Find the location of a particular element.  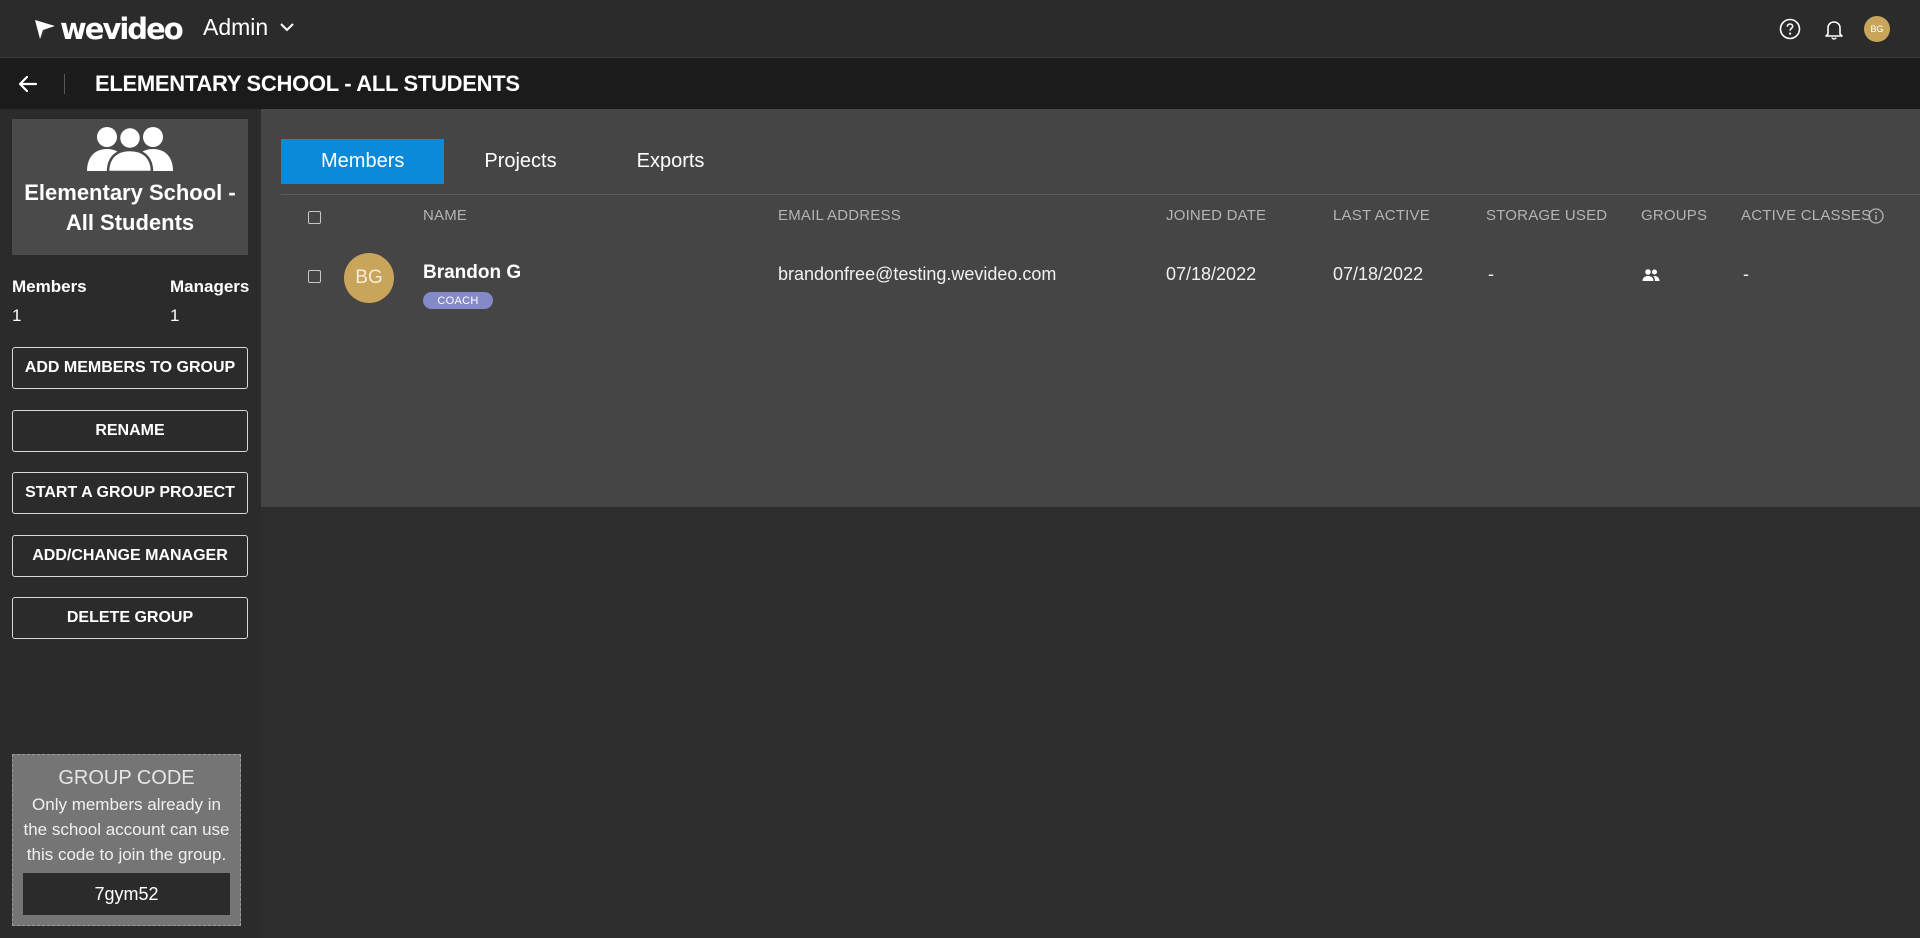

group-code-value: 7gym52 is located at coordinates (126, 894).